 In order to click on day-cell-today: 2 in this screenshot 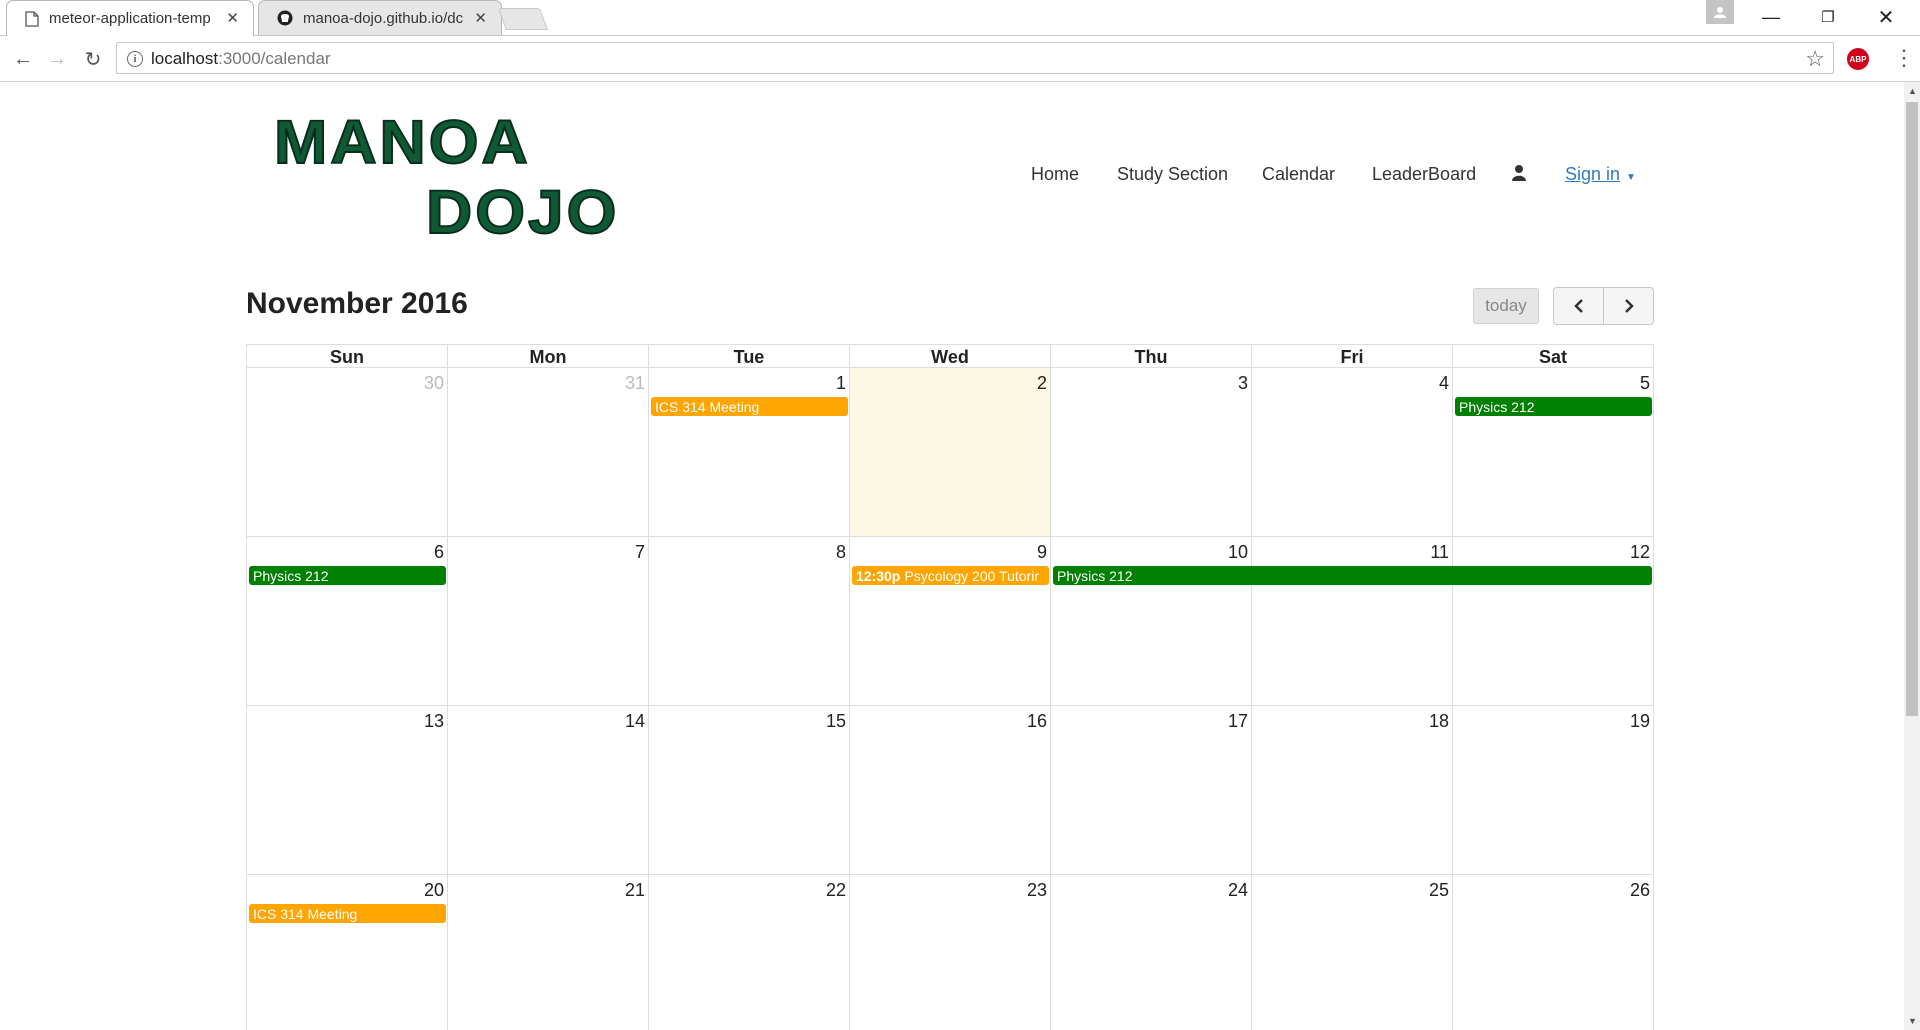, I will do `click(950, 452)`.